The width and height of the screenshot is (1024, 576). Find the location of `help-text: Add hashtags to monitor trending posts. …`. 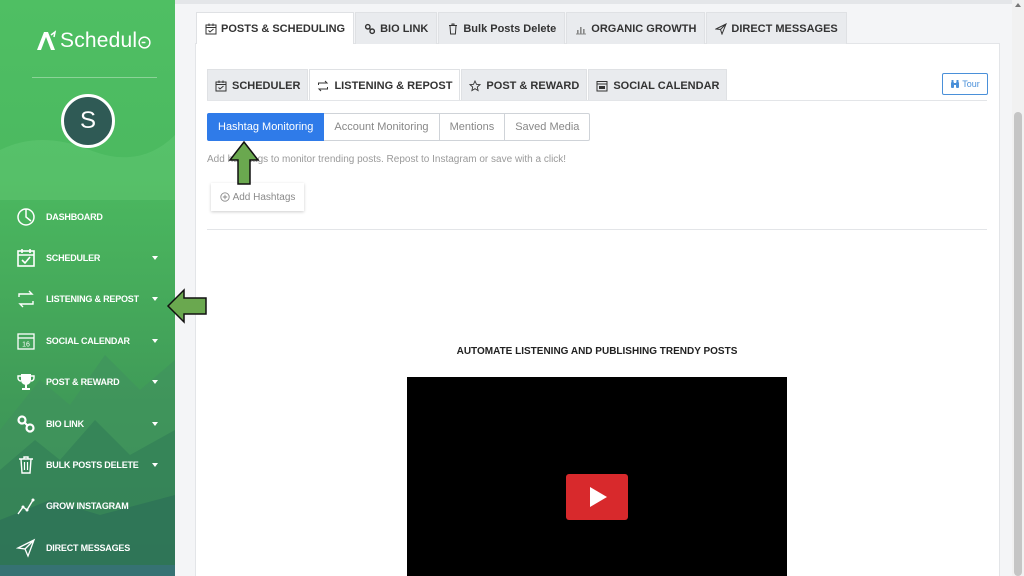

help-text: Add hashtags to monitor trending posts. … is located at coordinates (387, 159).